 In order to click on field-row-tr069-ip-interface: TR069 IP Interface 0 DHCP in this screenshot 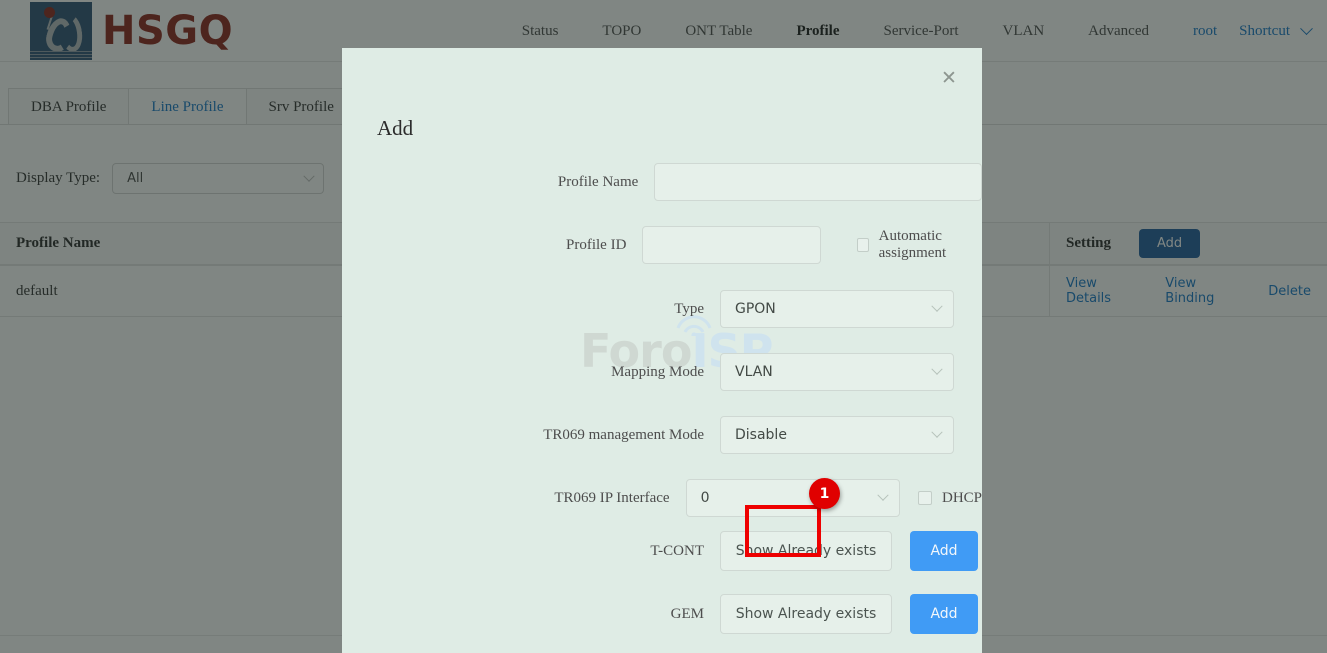, I will do `click(662, 498)`.